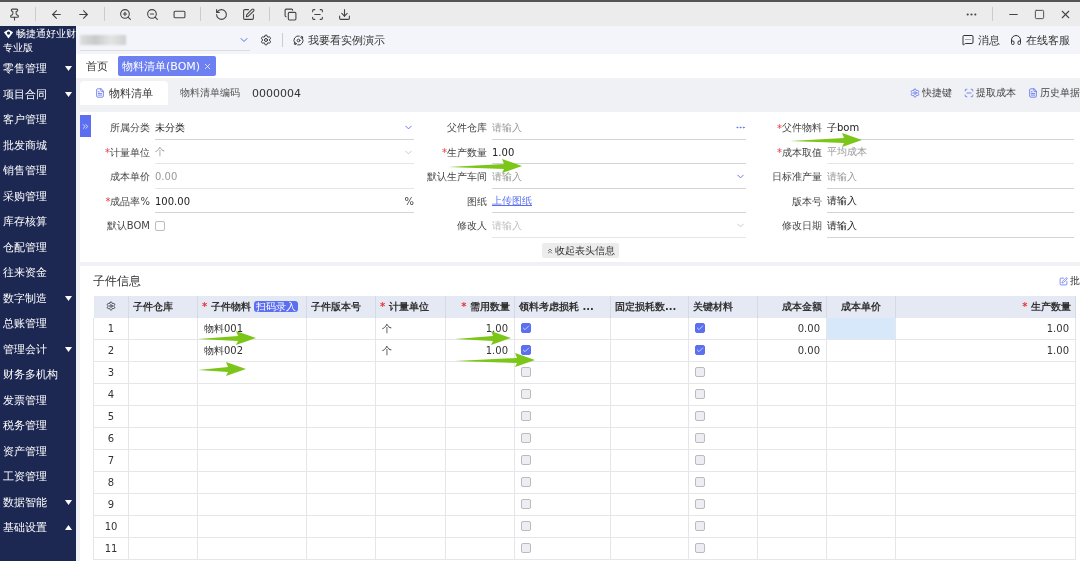  Describe the element at coordinates (38, 298) in the screenshot. I see `sidebar-item: 数字制造` at that location.